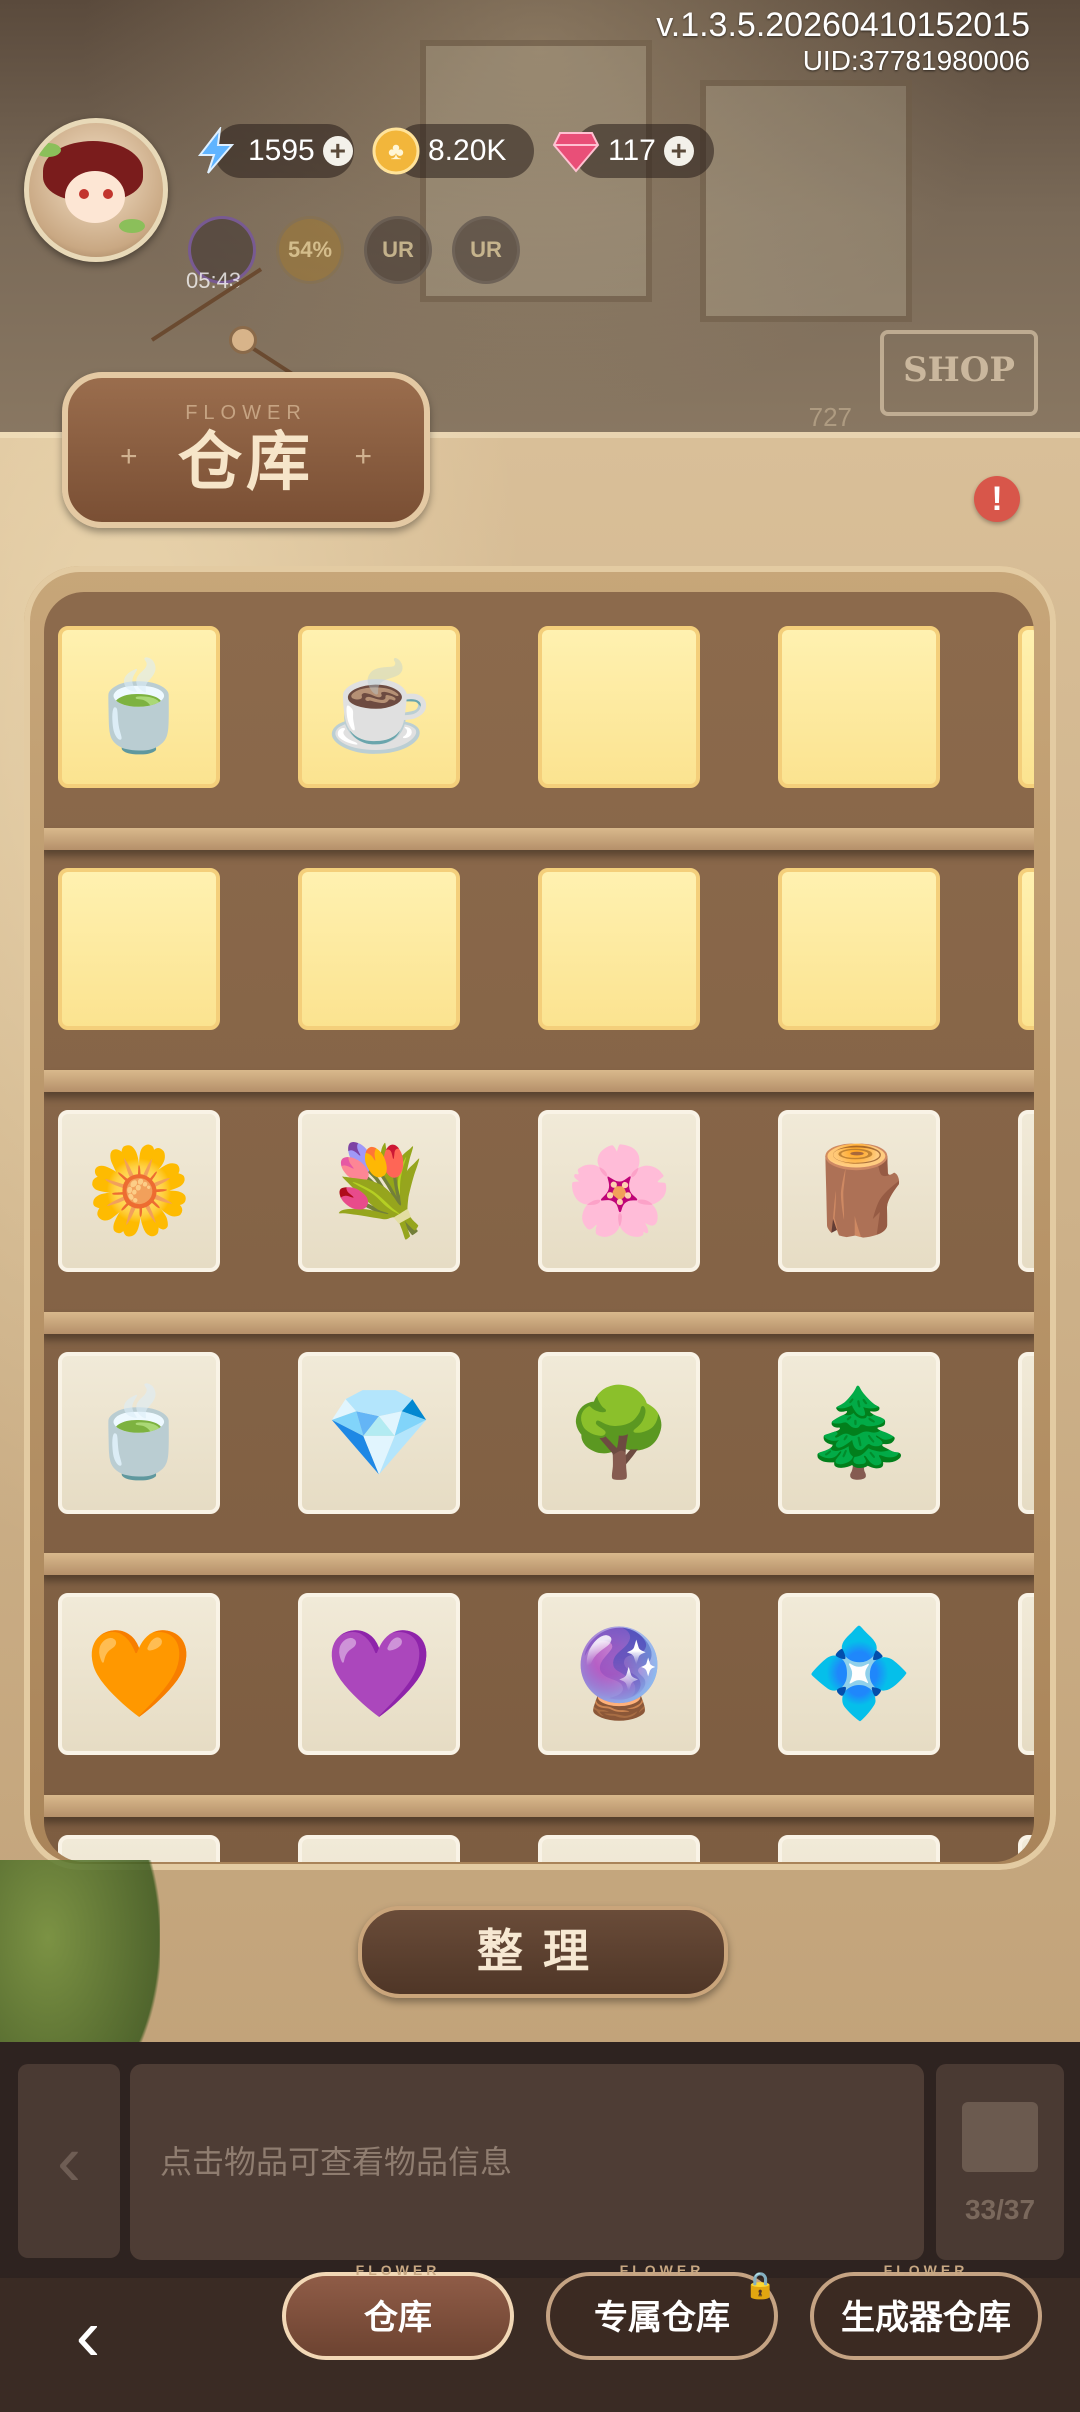 The height and width of the screenshot is (2412, 1080). I want to click on clover-coin-icon: ♣, so click(396, 151).